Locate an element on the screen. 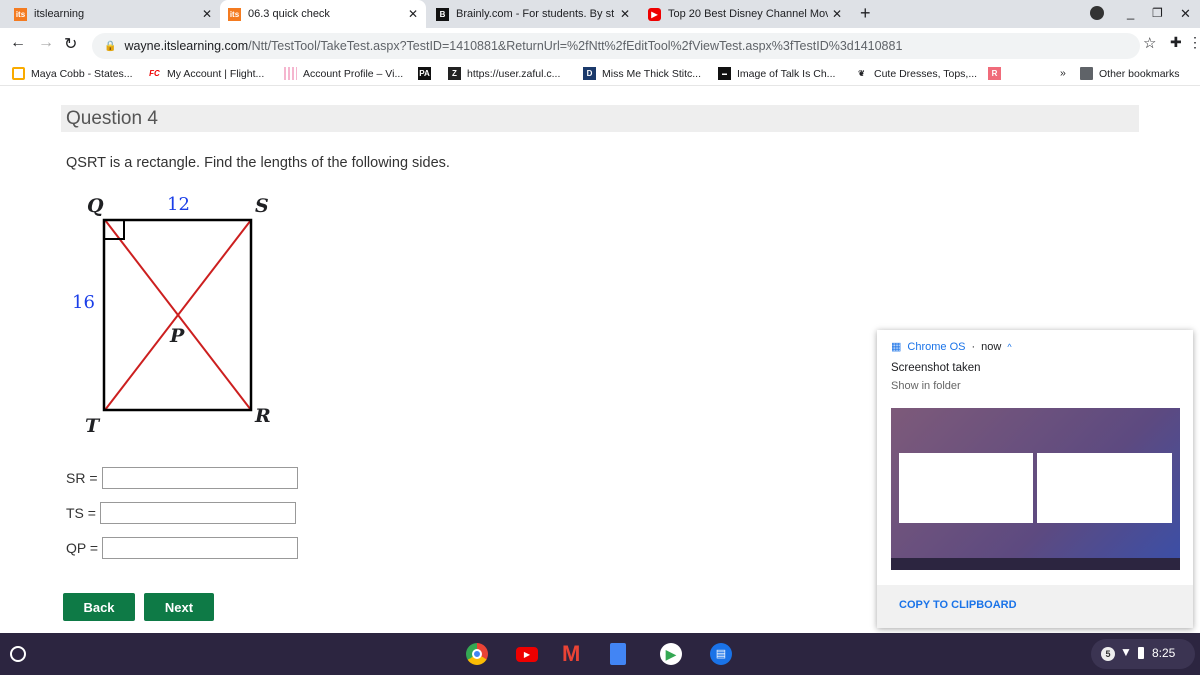 The width and height of the screenshot is (1200, 675). chrome-app-icon is located at coordinates (477, 654).